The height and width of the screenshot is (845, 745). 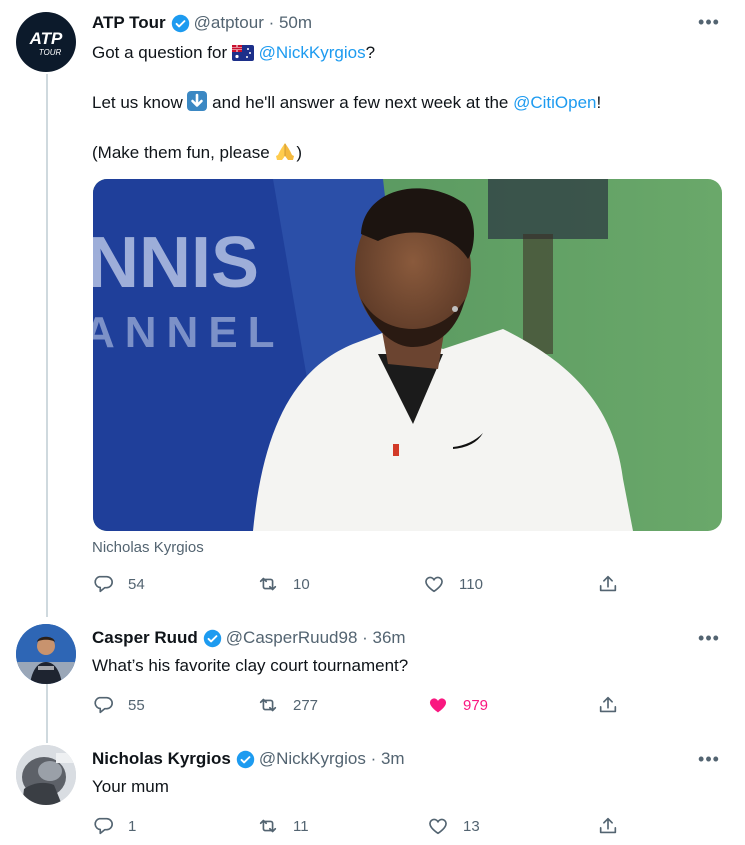 What do you see at coordinates (145, 638) in the screenshot?
I see `display-name: Casper Ruud` at bounding box center [145, 638].